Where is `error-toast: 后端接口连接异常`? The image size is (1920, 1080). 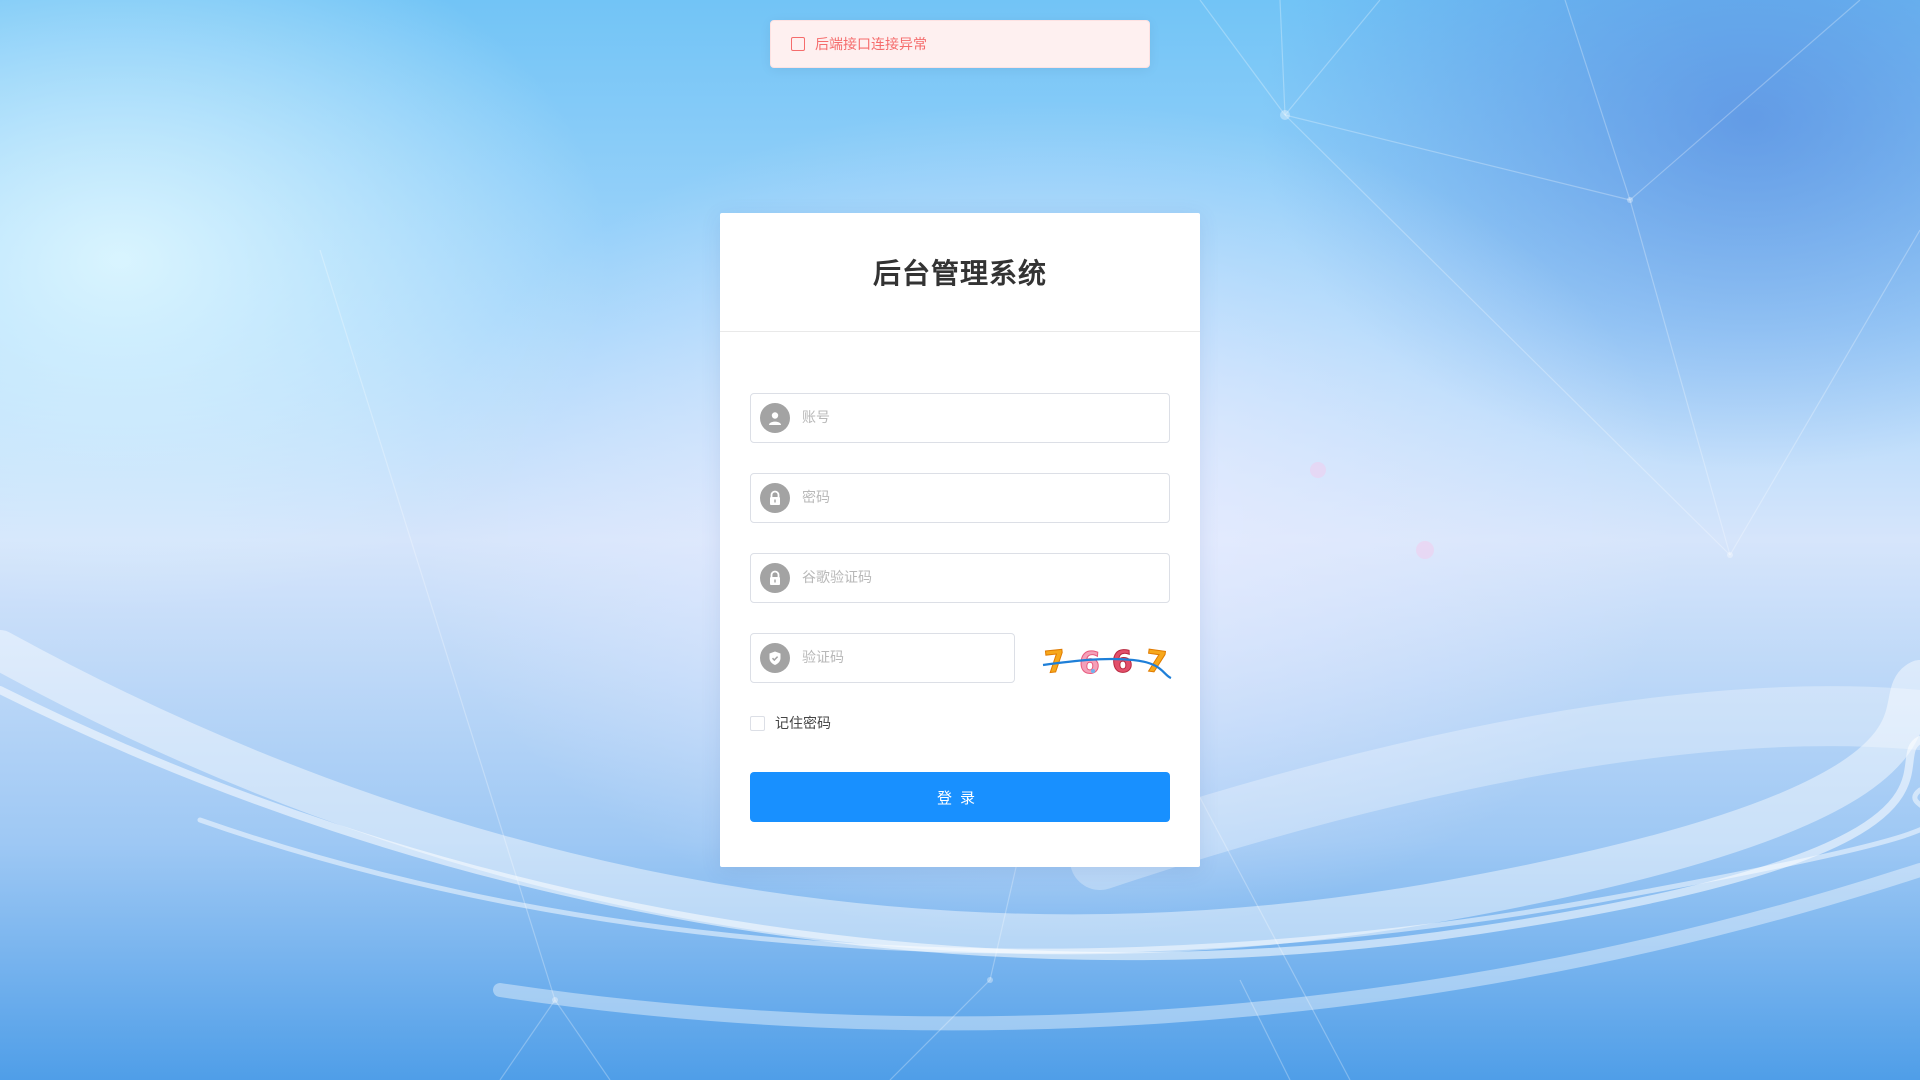 error-toast: 后端接口连接异常 is located at coordinates (960, 44).